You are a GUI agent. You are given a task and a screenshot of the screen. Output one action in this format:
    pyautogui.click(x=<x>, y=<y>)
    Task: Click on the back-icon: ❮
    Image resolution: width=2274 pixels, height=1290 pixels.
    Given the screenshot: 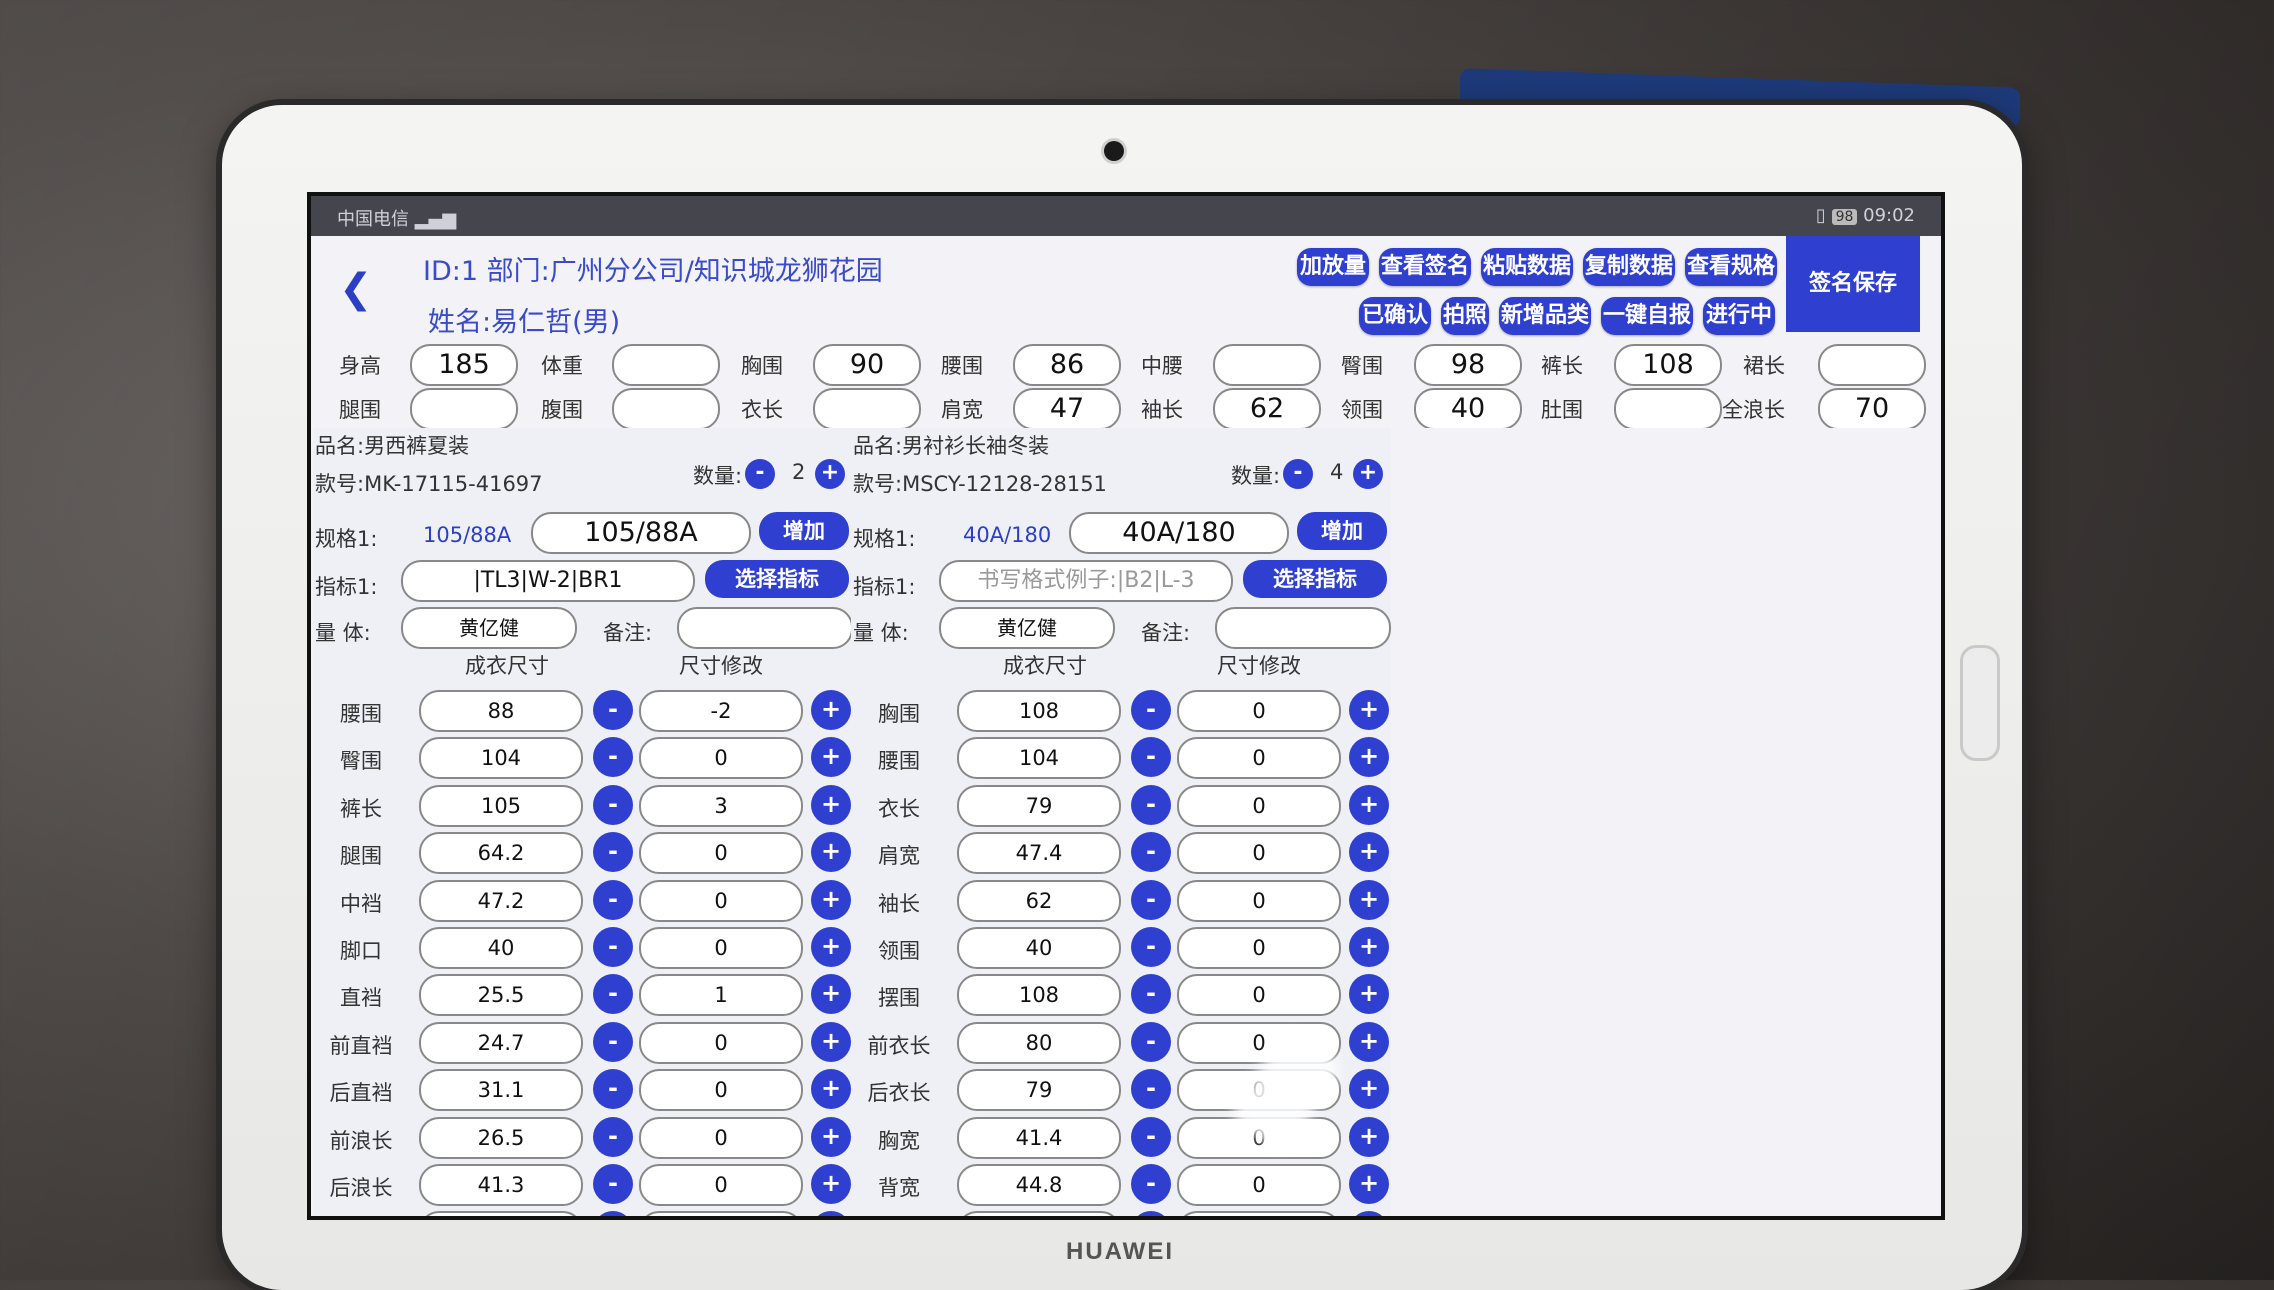 What is the action you would take?
    pyautogui.click(x=356, y=289)
    